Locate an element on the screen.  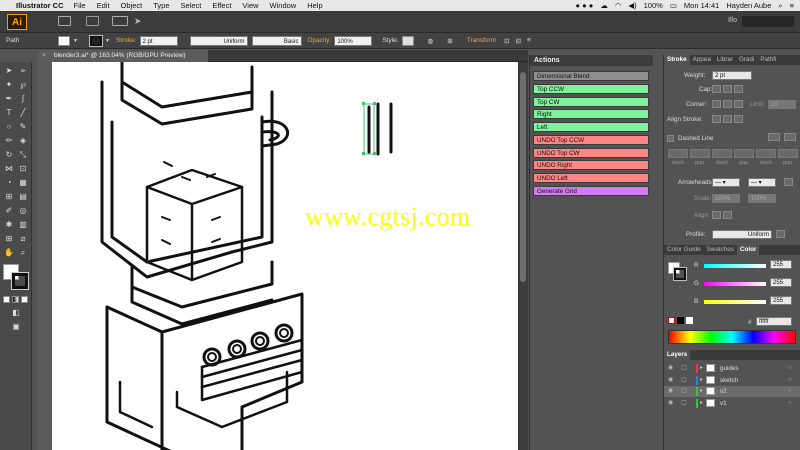
stroke-weight-field: 2 pt is located at coordinates (158, 40).